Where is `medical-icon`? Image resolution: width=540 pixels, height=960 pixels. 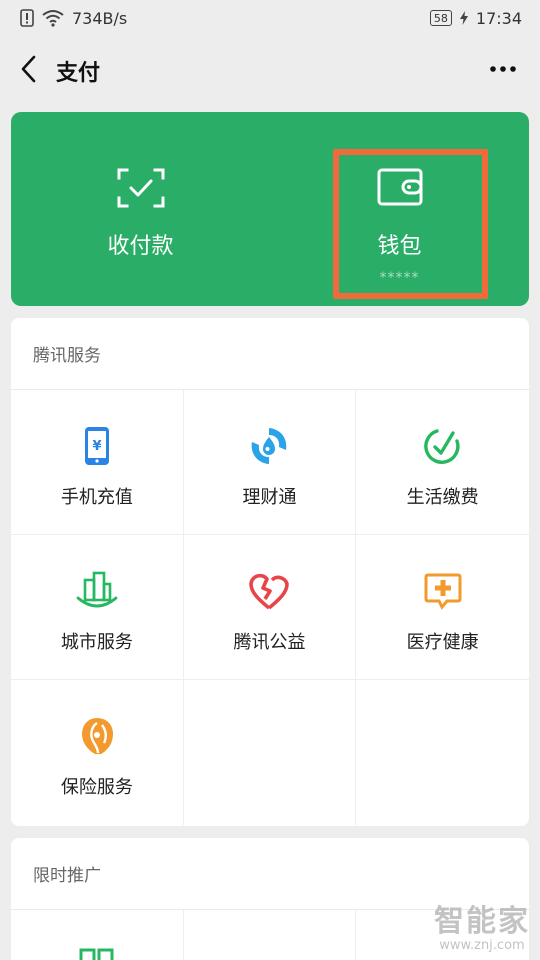
medical-icon is located at coordinates (443, 591).